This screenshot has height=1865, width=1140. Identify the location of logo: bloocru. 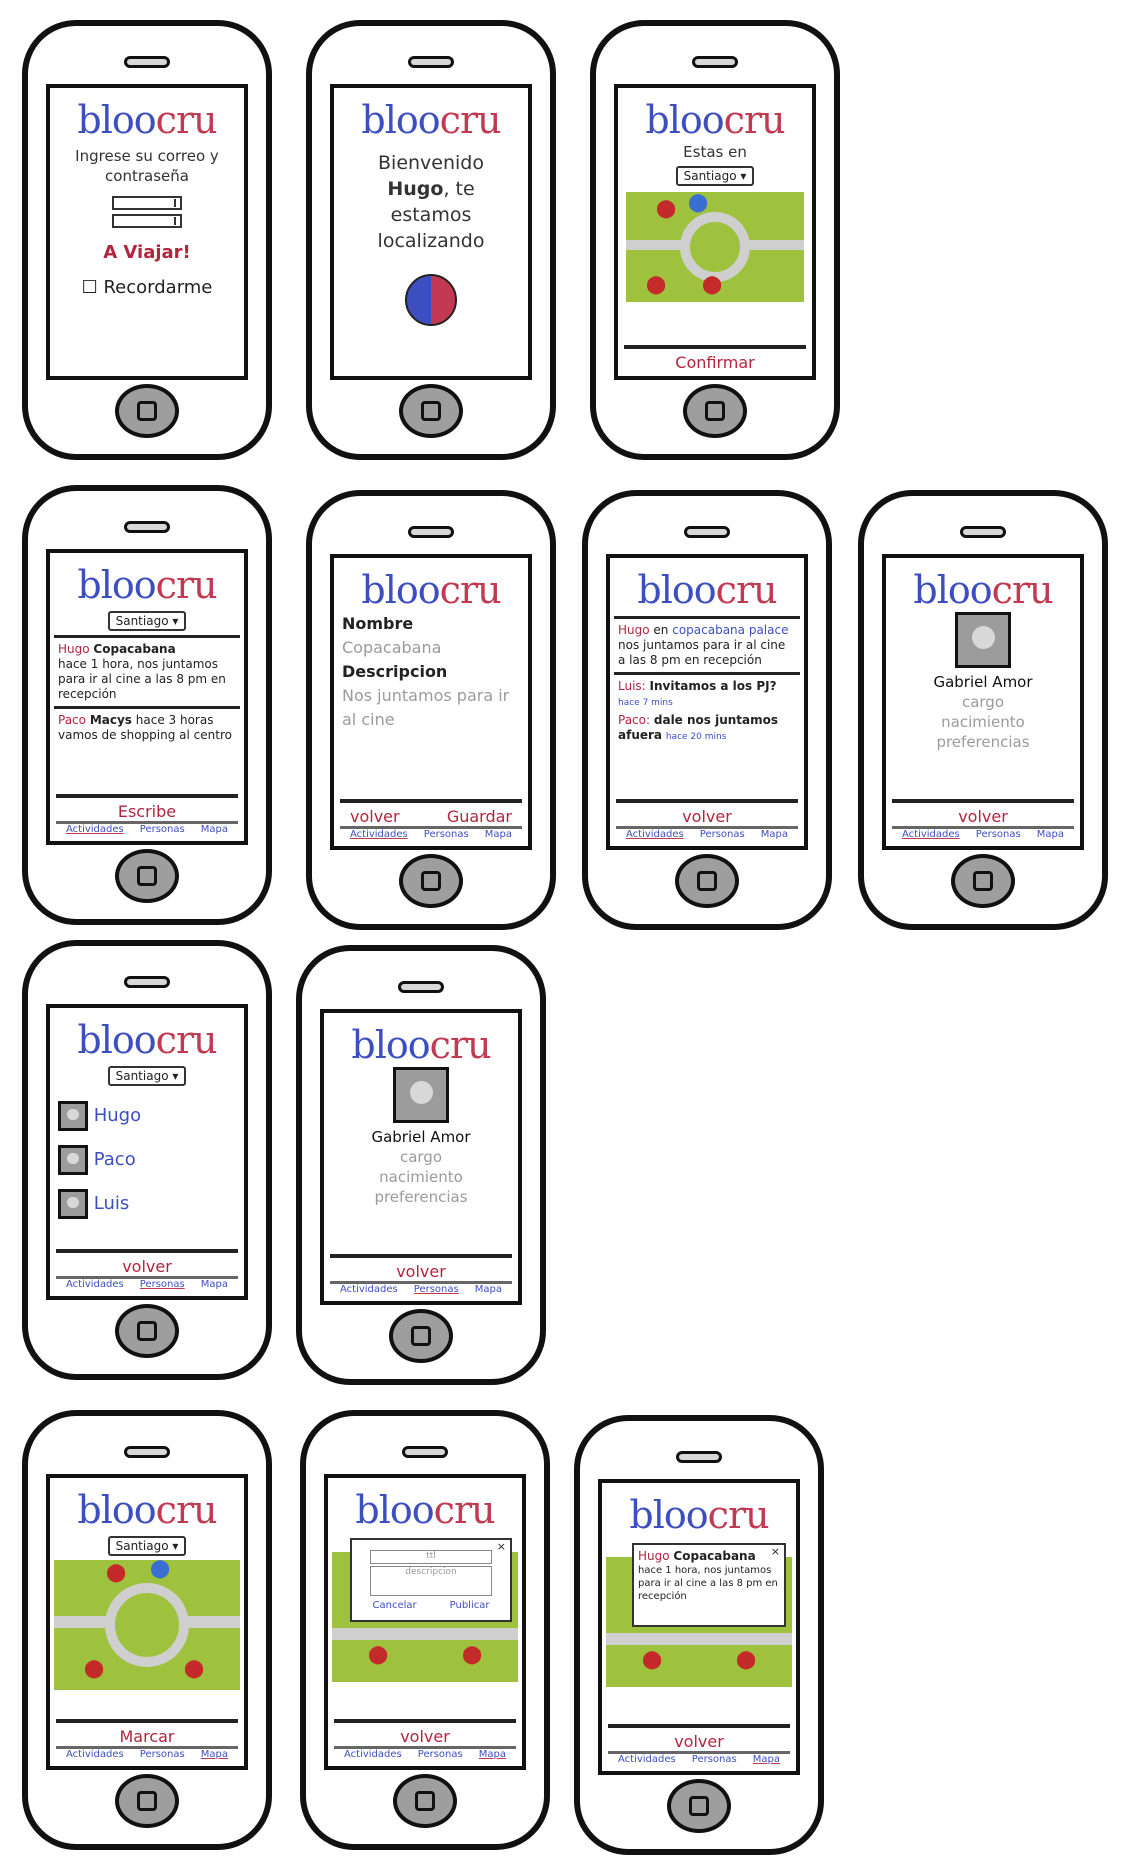
(147, 120).